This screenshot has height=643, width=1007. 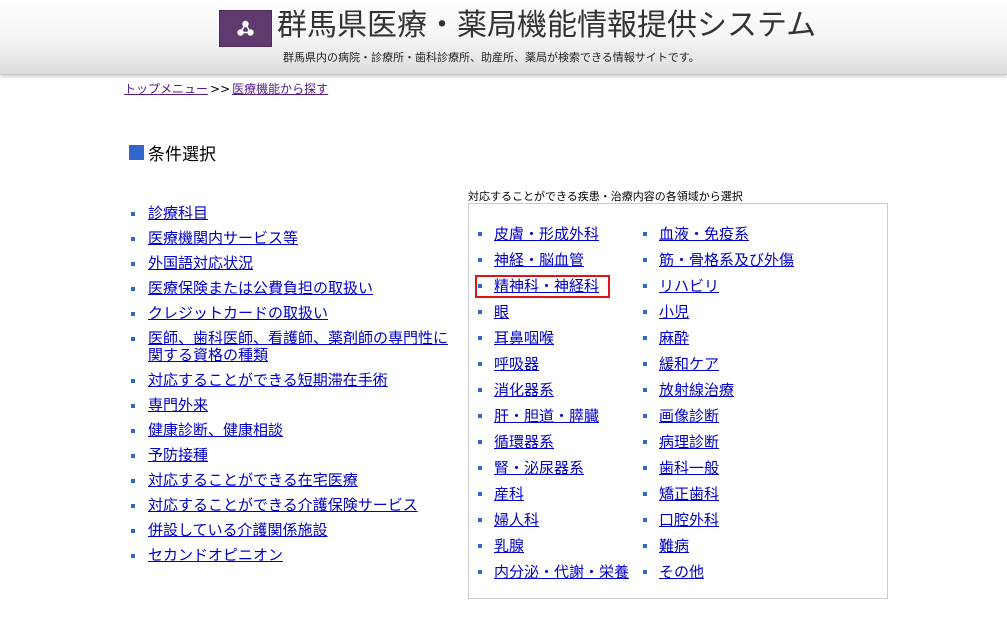 I want to click on list-item: 麻酔, so click(x=718, y=340).